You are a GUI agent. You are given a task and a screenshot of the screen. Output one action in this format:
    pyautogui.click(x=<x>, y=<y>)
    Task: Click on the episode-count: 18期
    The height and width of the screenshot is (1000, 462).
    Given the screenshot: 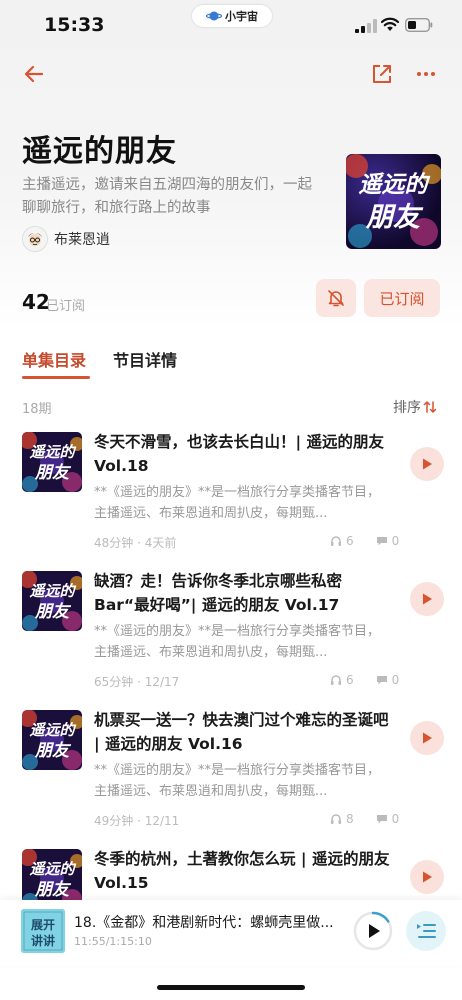 What is the action you would take?
    pyautogui.click(x=37, y=409)
    